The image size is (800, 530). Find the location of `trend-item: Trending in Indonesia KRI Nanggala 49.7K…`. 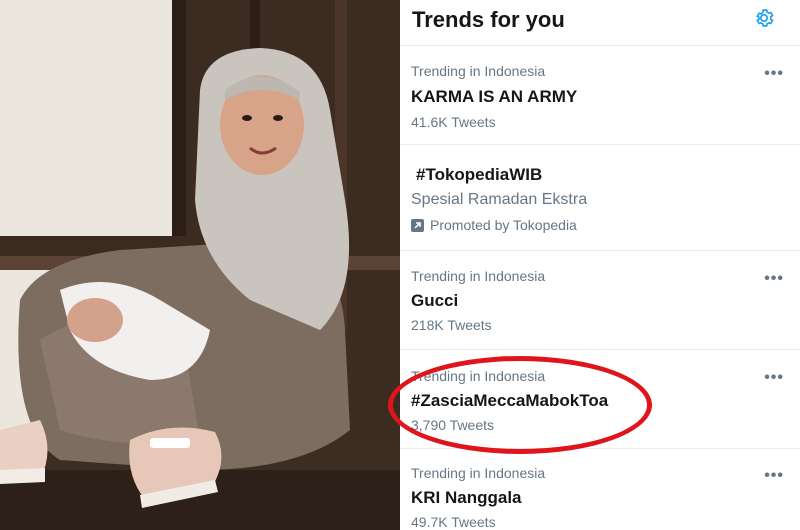

trend-item: Trending in Indonesia KRI Nanggala 49.7K… is located at coordinates (600, 489).